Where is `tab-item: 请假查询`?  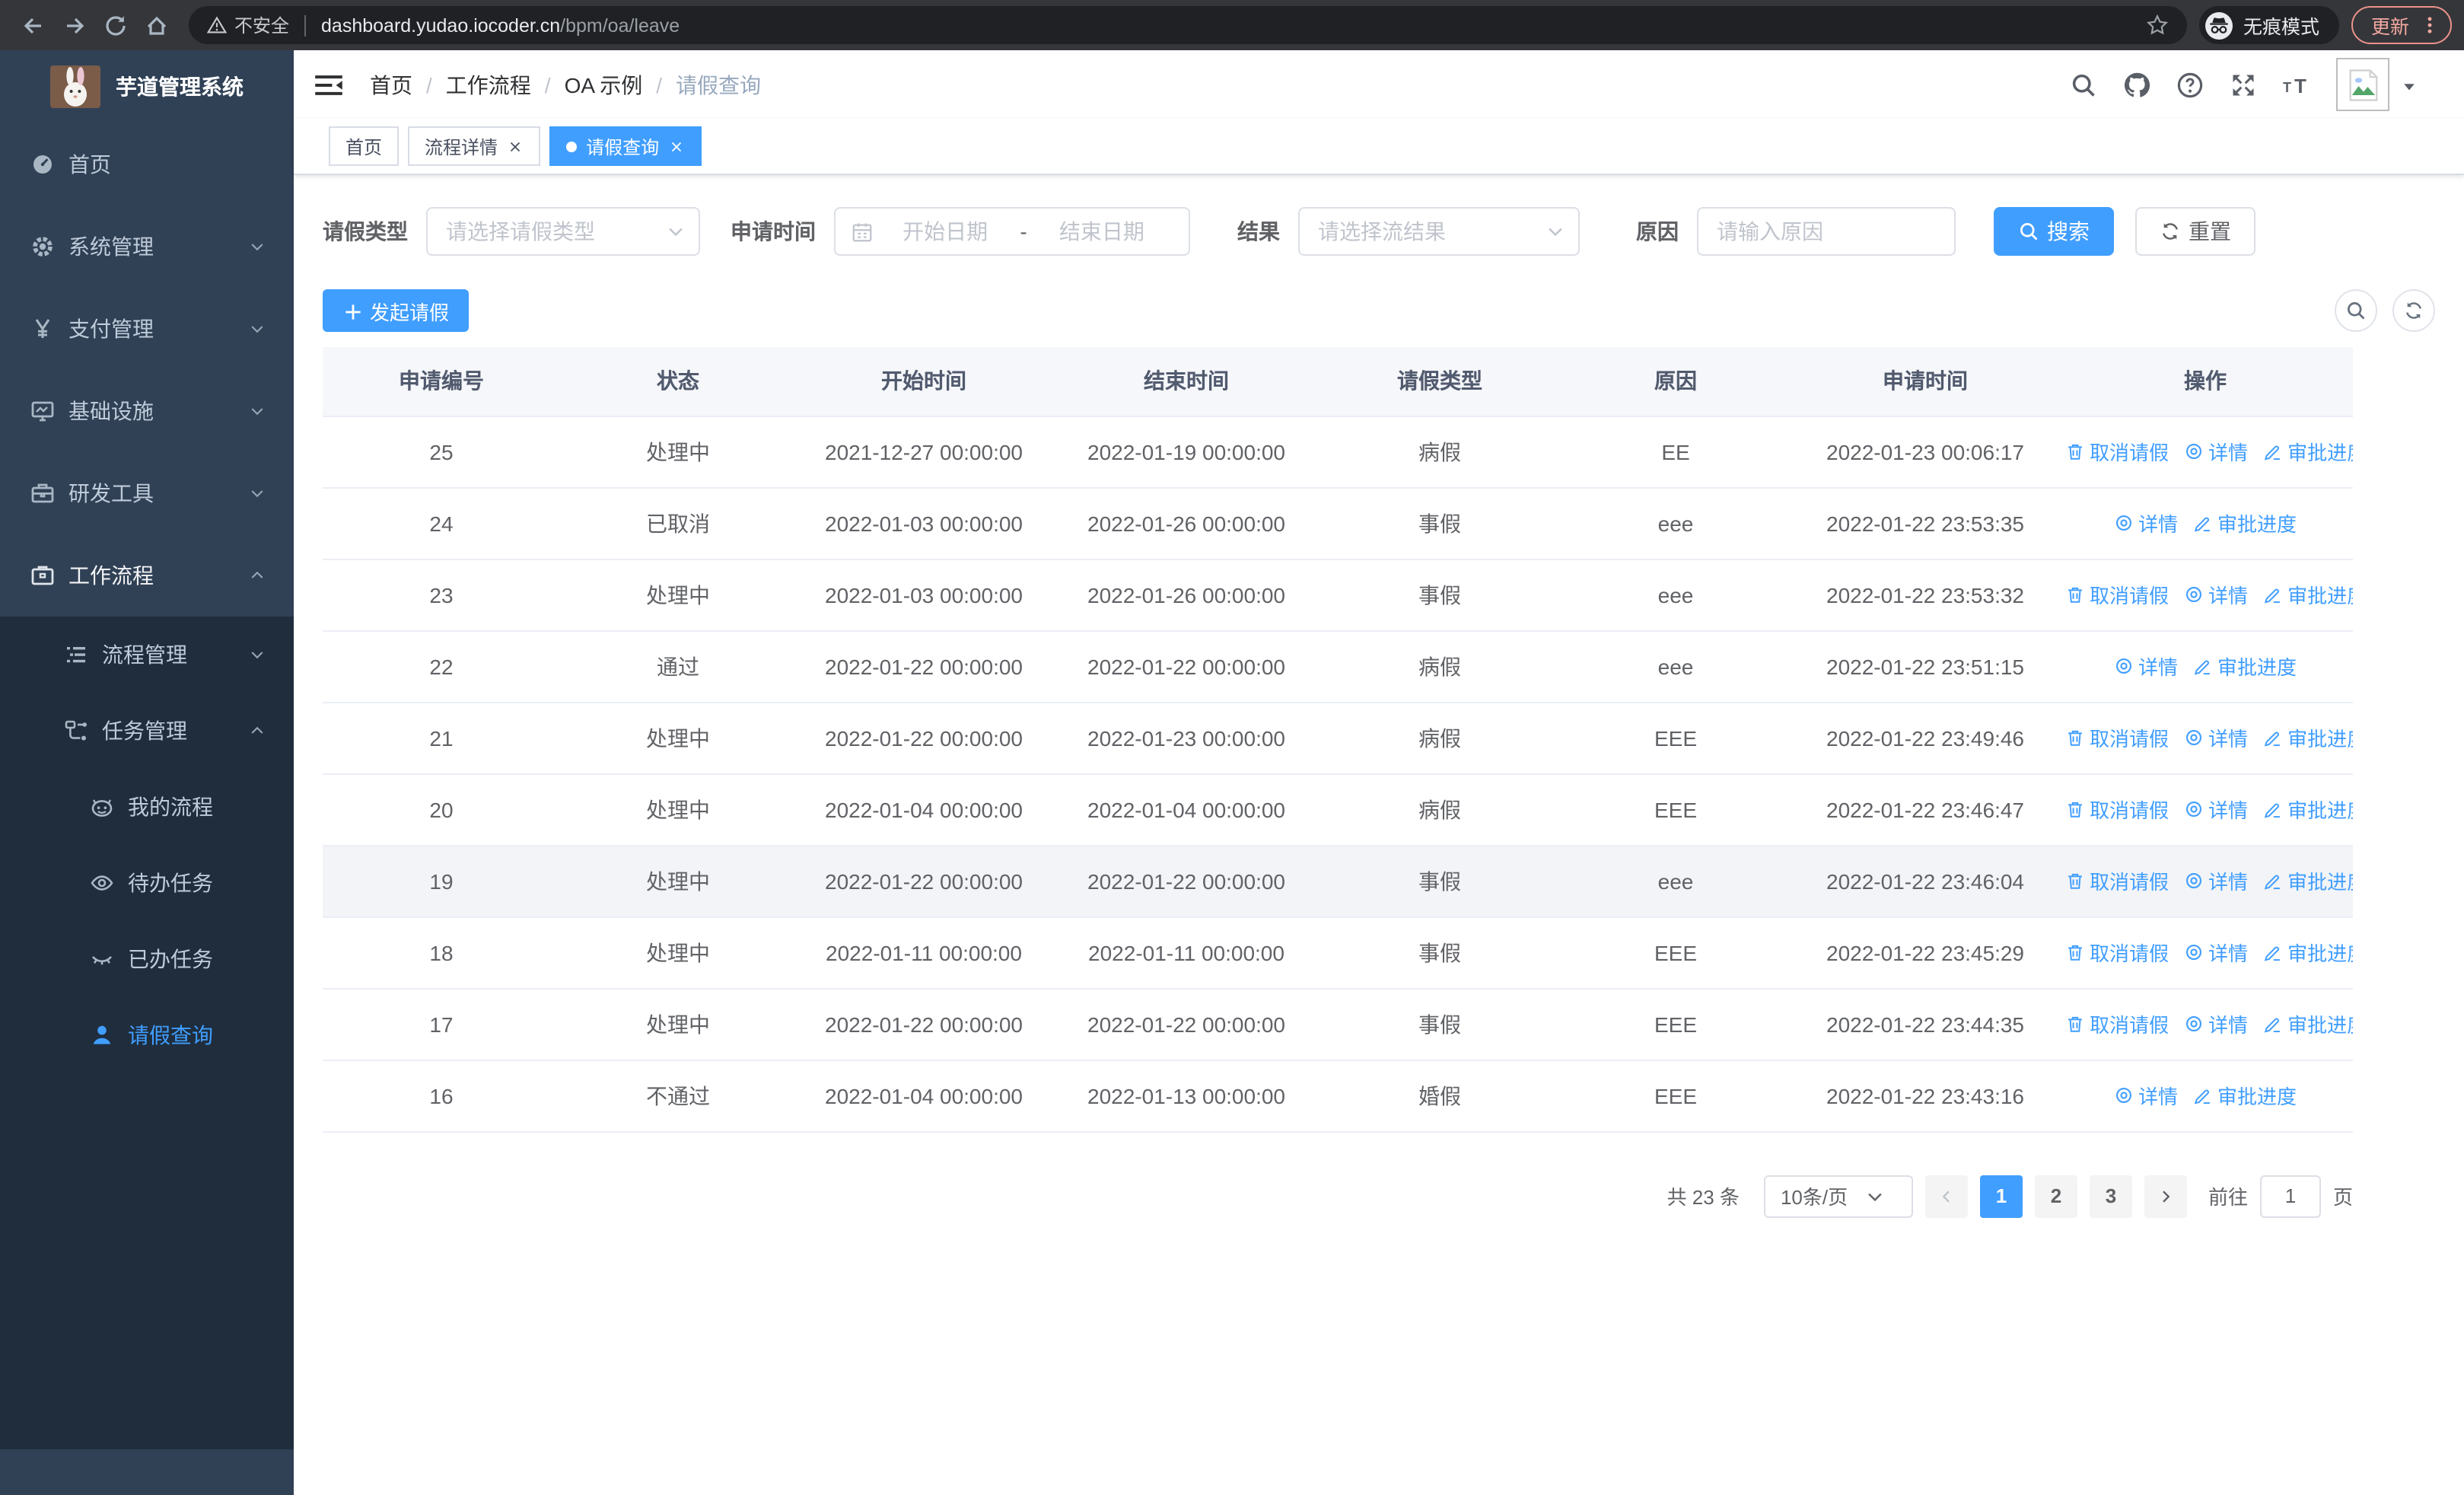
tab-item: 请假查询 is located at coordinates (625, 146).